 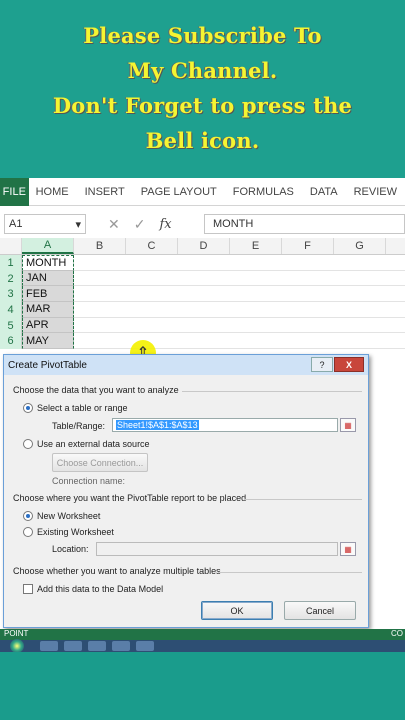 I want to click on cell: MAR, so click(x=48, y=310).